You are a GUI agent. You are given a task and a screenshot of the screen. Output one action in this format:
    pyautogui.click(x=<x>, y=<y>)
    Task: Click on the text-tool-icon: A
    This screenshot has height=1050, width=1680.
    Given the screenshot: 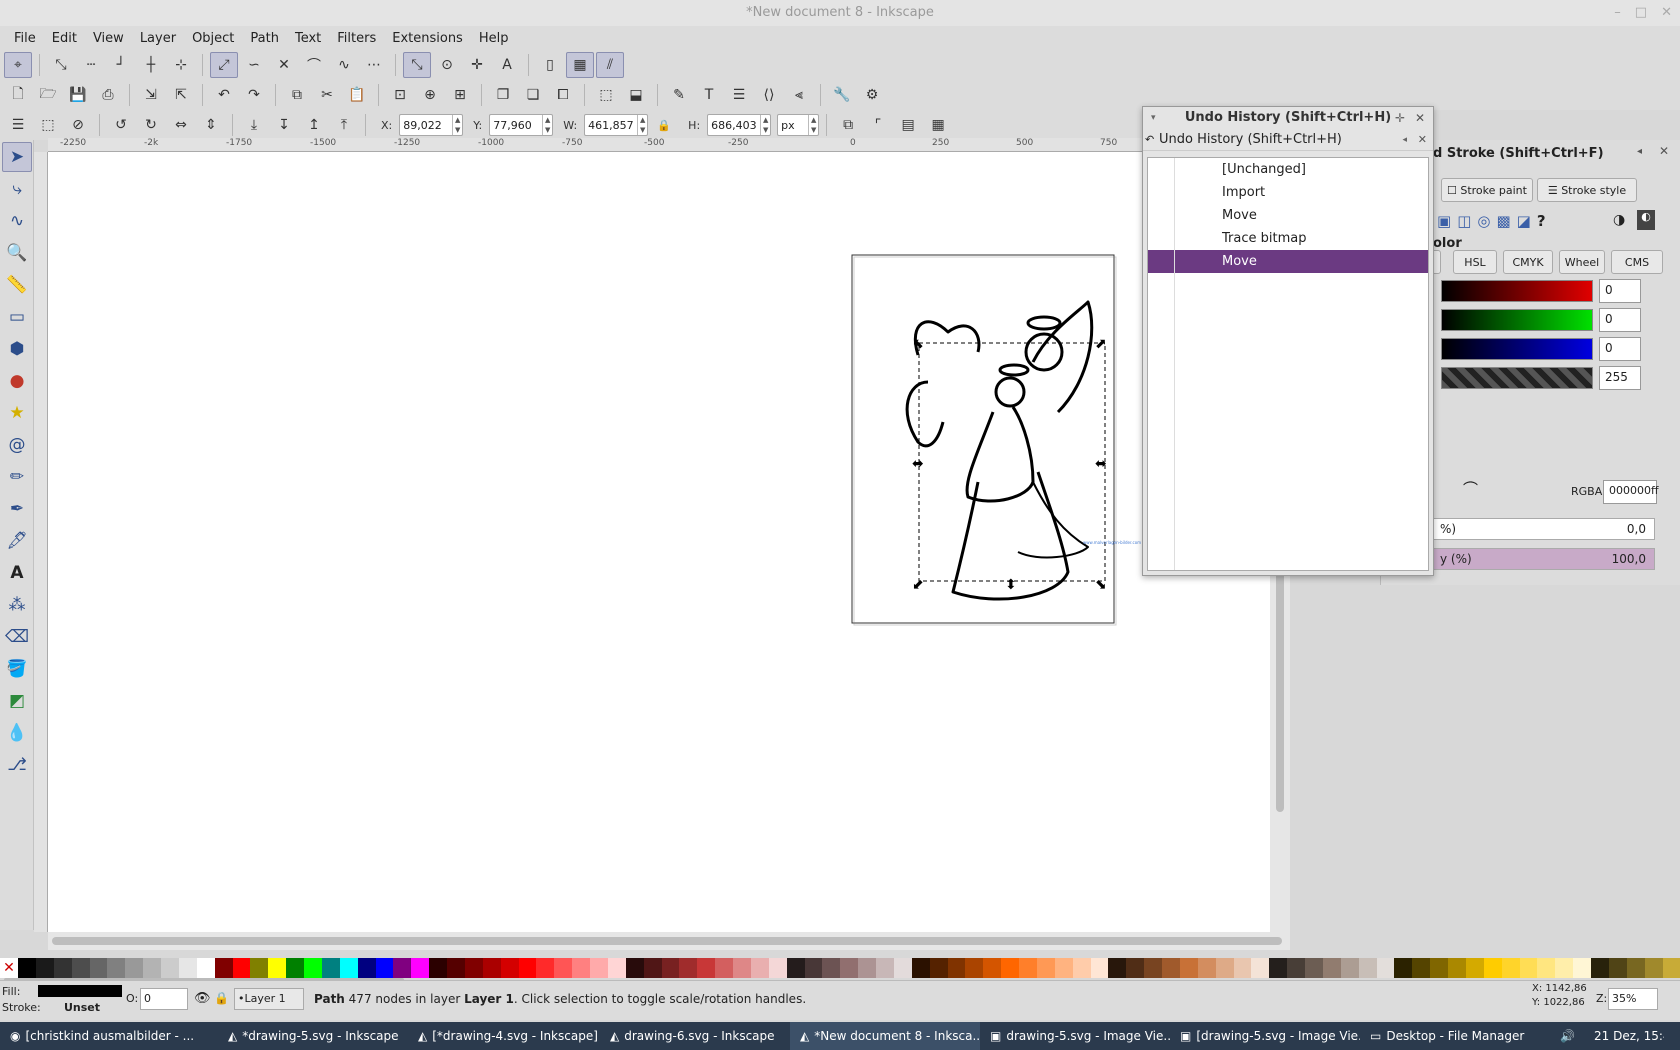 What is the action you would take?
    pyautogui.click(x=17, y=573)
    